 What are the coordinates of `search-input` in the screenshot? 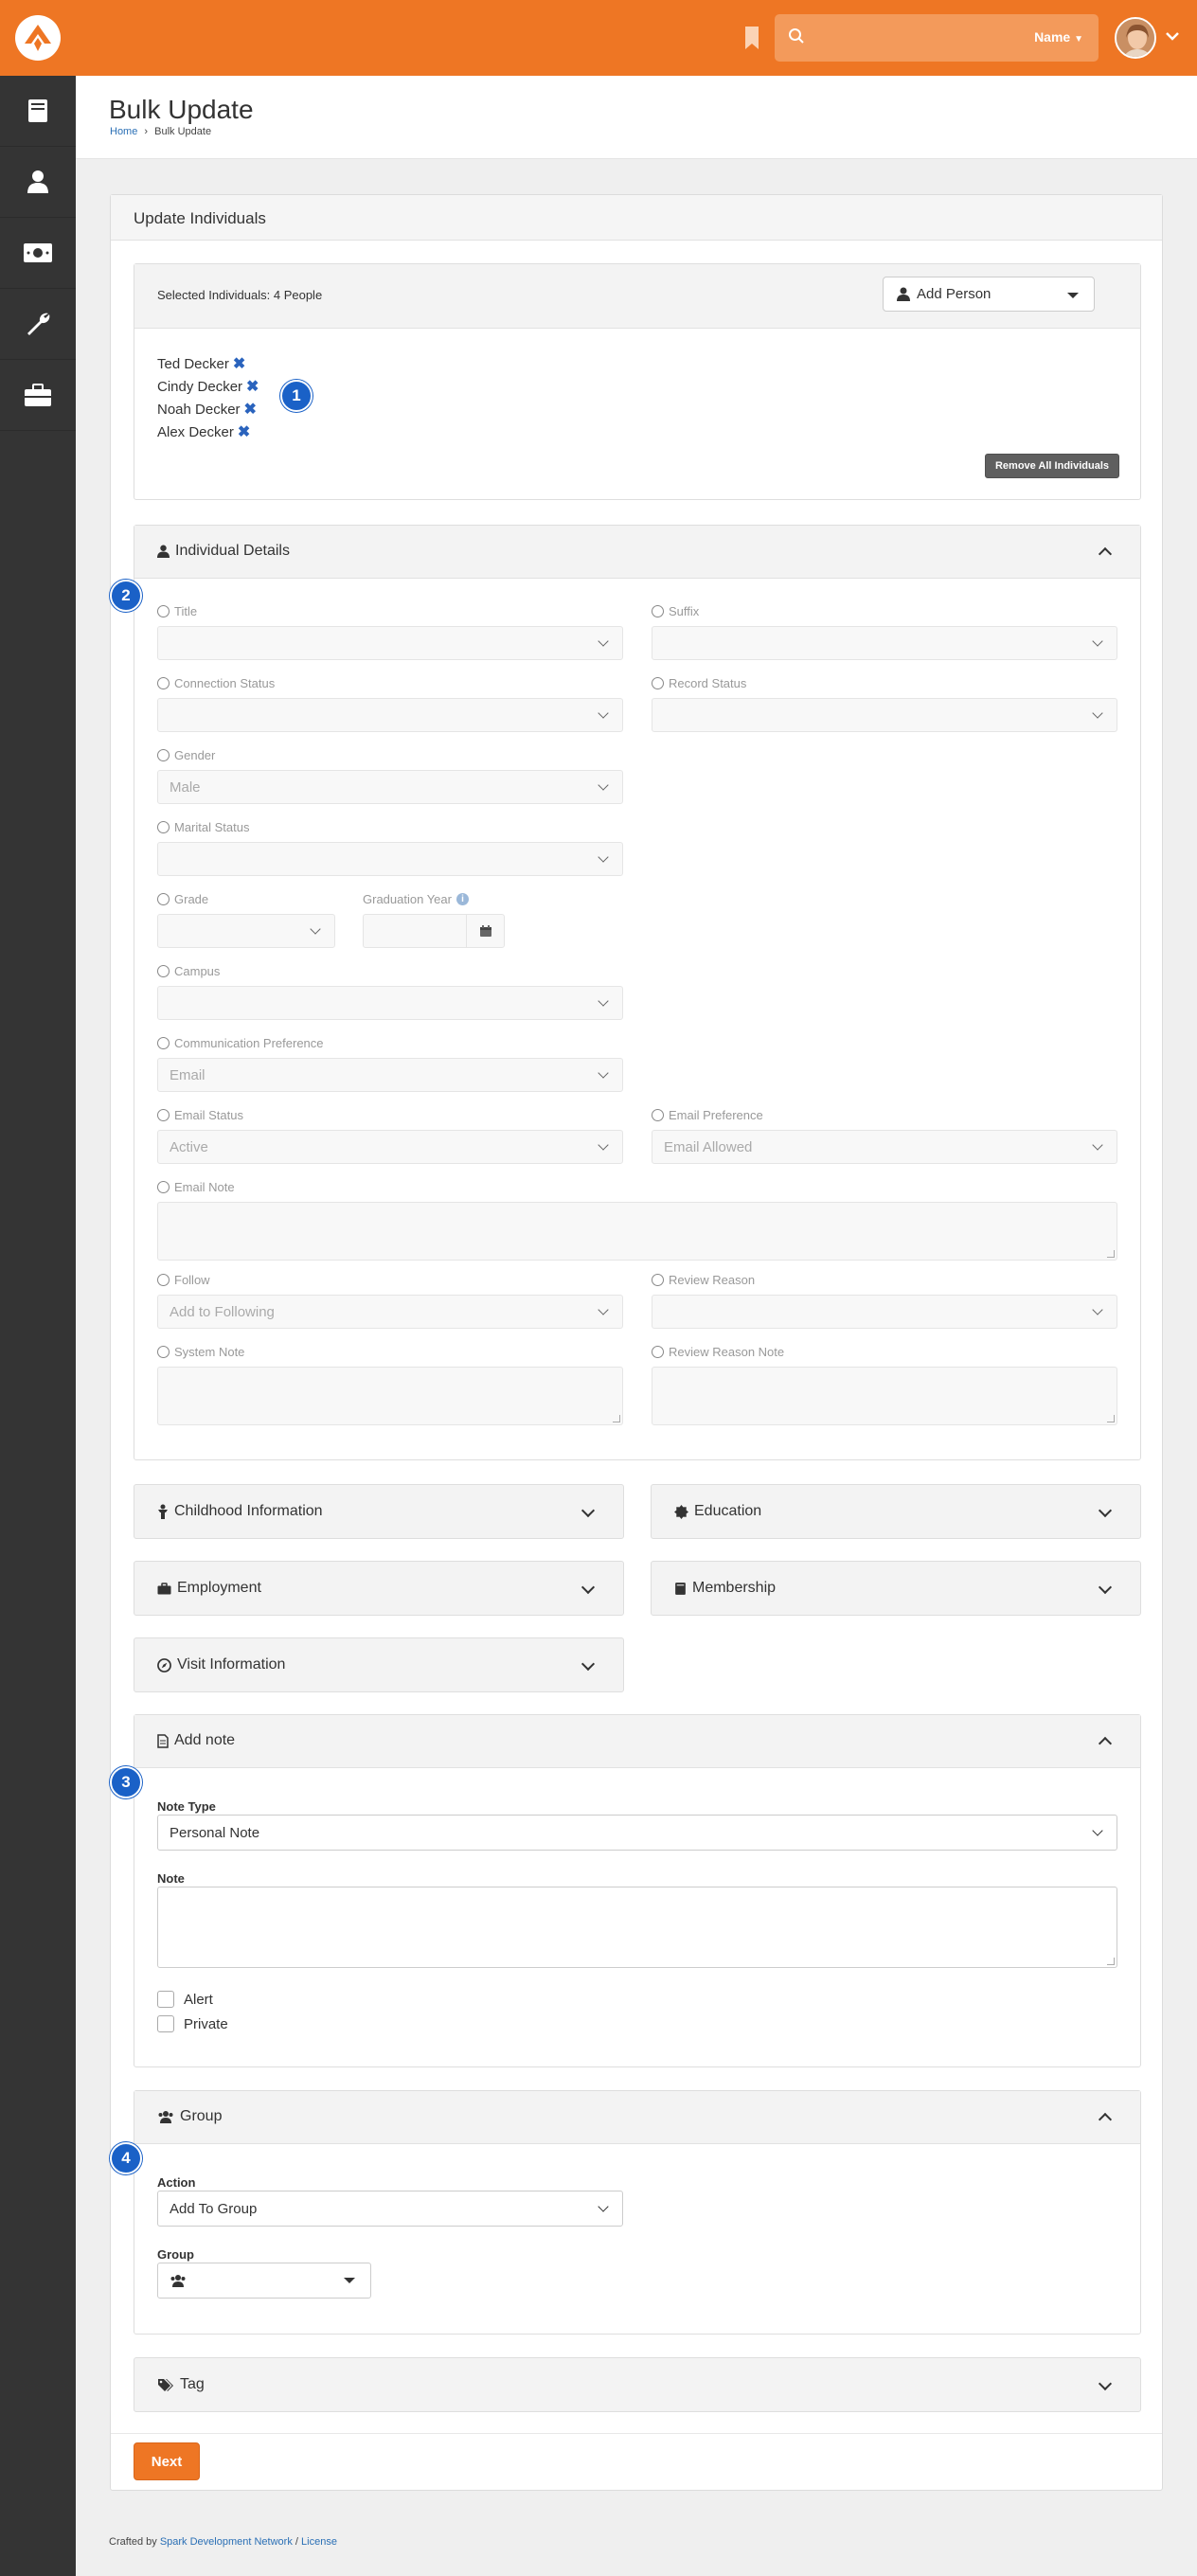 It's located at (904, 38).